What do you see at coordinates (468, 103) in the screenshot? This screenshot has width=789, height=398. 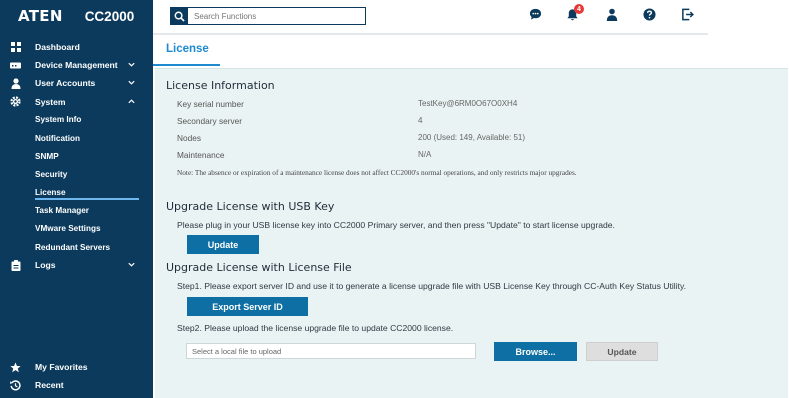 I see `info-value: TestKey@6RM0O67O0XH4` at bounding box center [468, 103].